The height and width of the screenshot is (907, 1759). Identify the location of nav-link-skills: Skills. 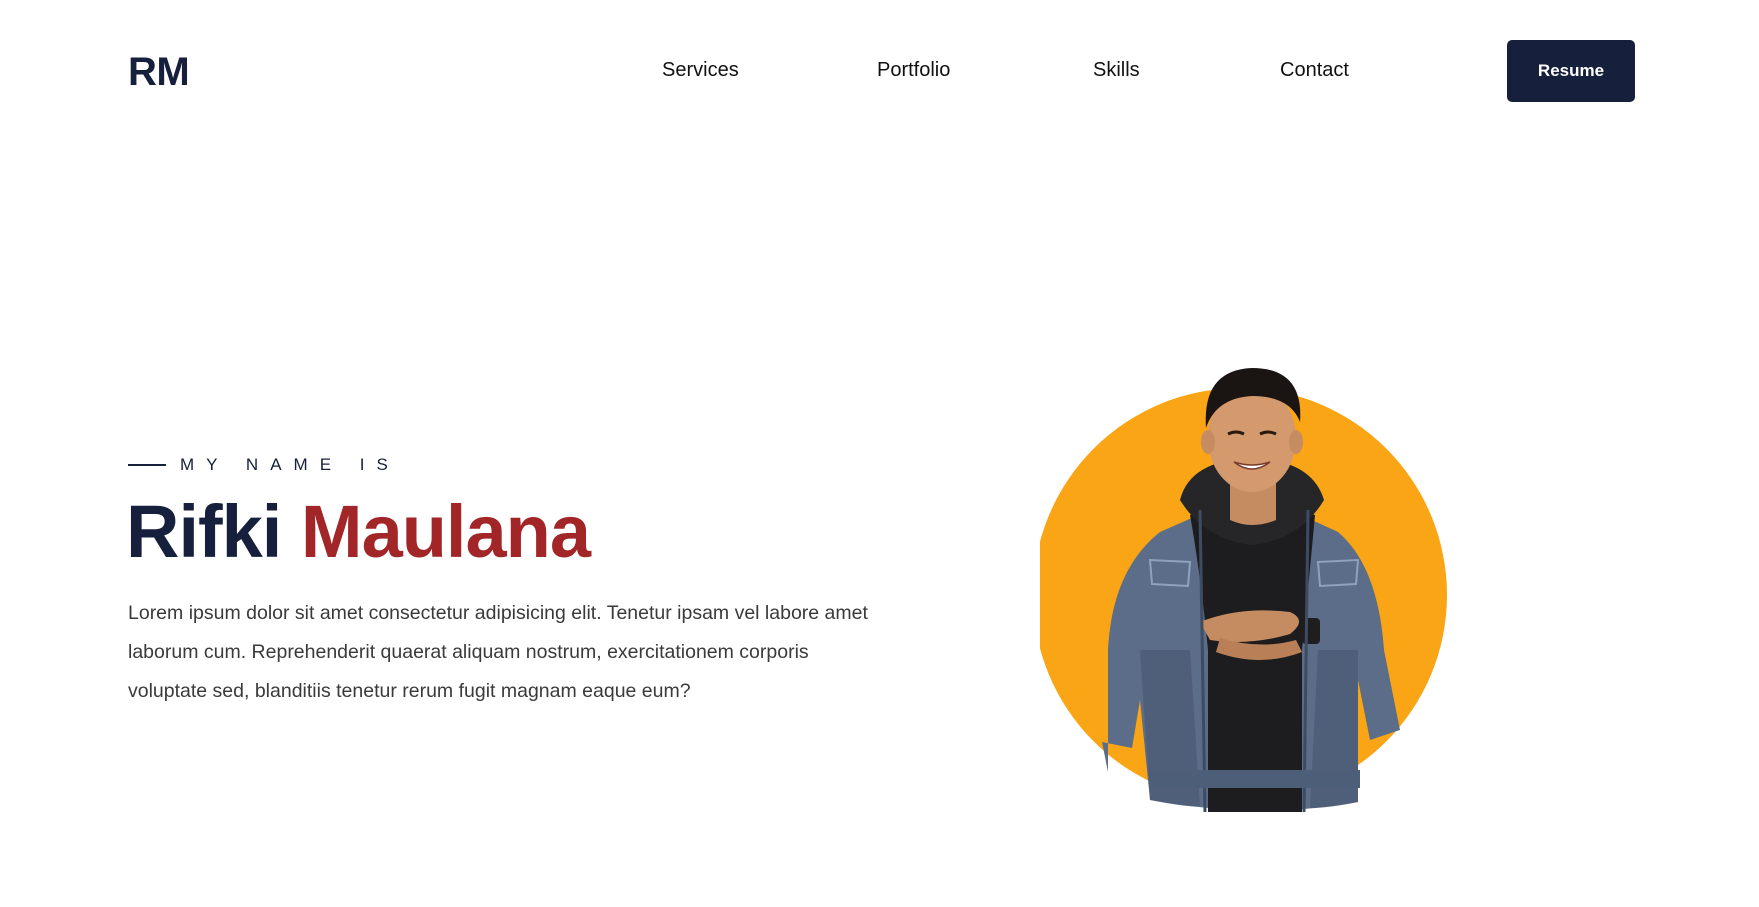
(1116, 70).